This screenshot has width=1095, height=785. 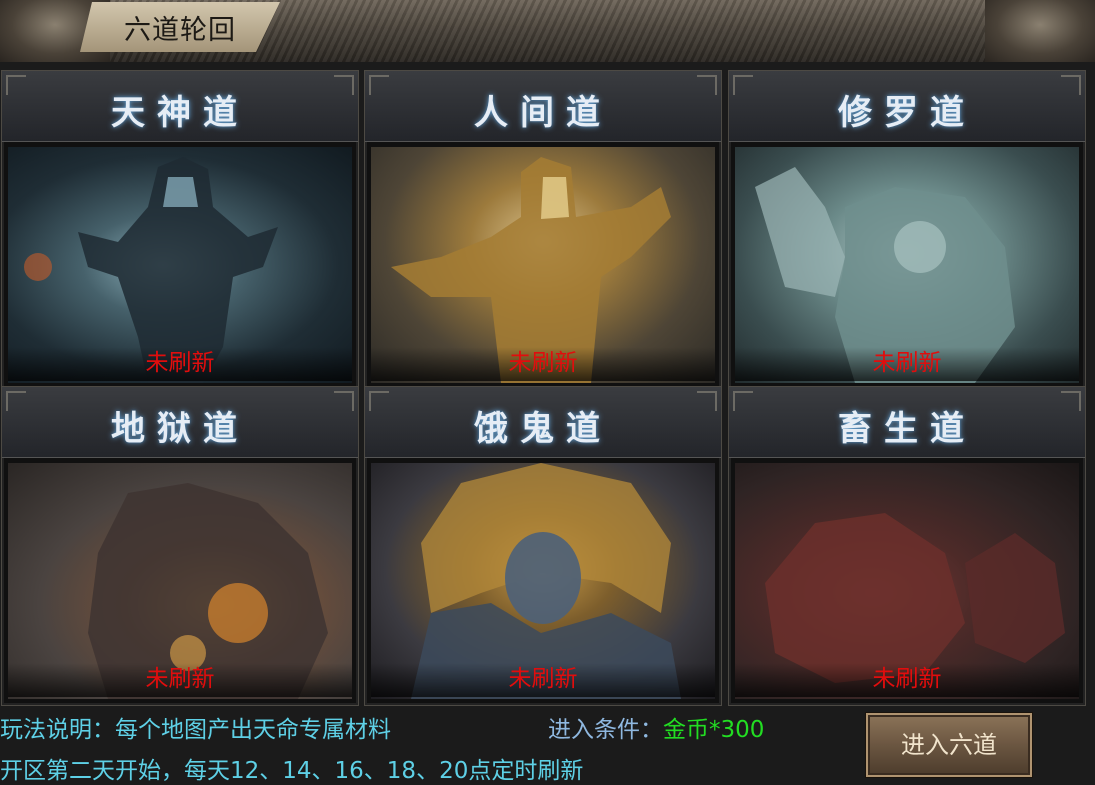 What do you see at coordinates (180, 429) in the screenshot?
I see `path-title: 地狱道` at bounding box center [180, 429].